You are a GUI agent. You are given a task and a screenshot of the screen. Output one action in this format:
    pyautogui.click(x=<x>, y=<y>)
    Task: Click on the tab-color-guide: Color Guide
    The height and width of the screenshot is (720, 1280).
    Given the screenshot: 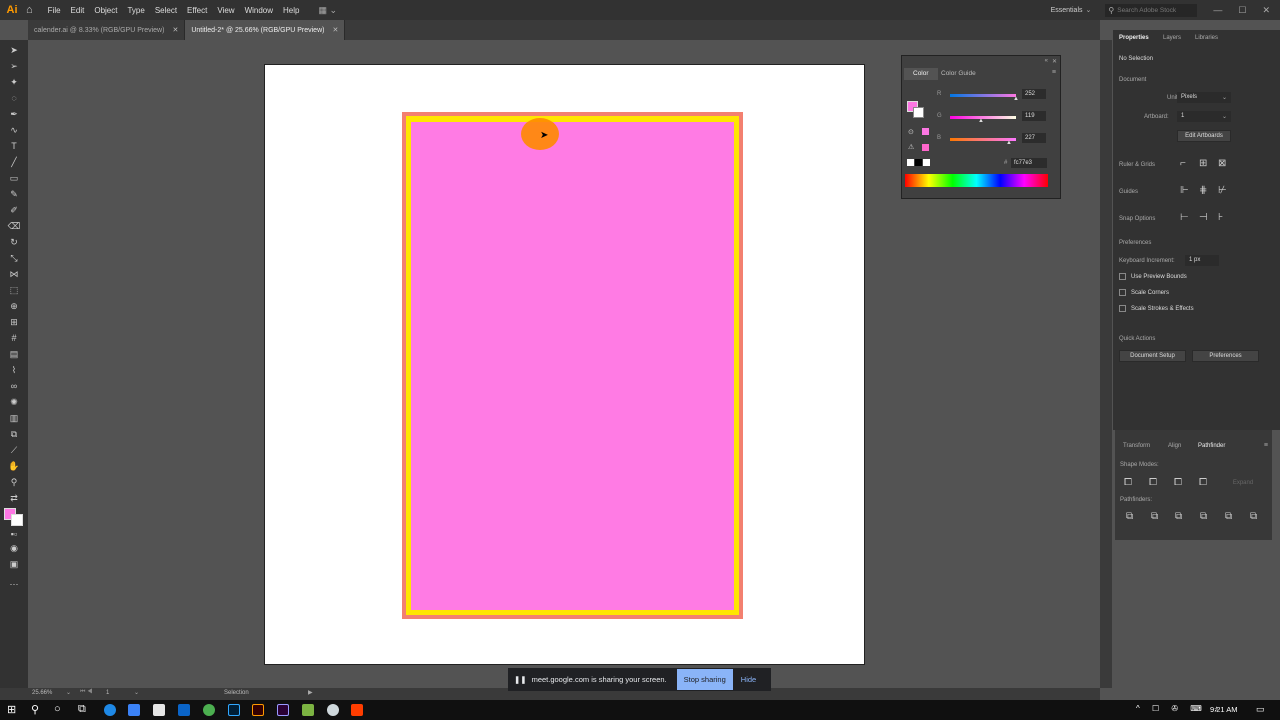 What is the action you would take?
    pyautogui.click(x=958, y=73)
    